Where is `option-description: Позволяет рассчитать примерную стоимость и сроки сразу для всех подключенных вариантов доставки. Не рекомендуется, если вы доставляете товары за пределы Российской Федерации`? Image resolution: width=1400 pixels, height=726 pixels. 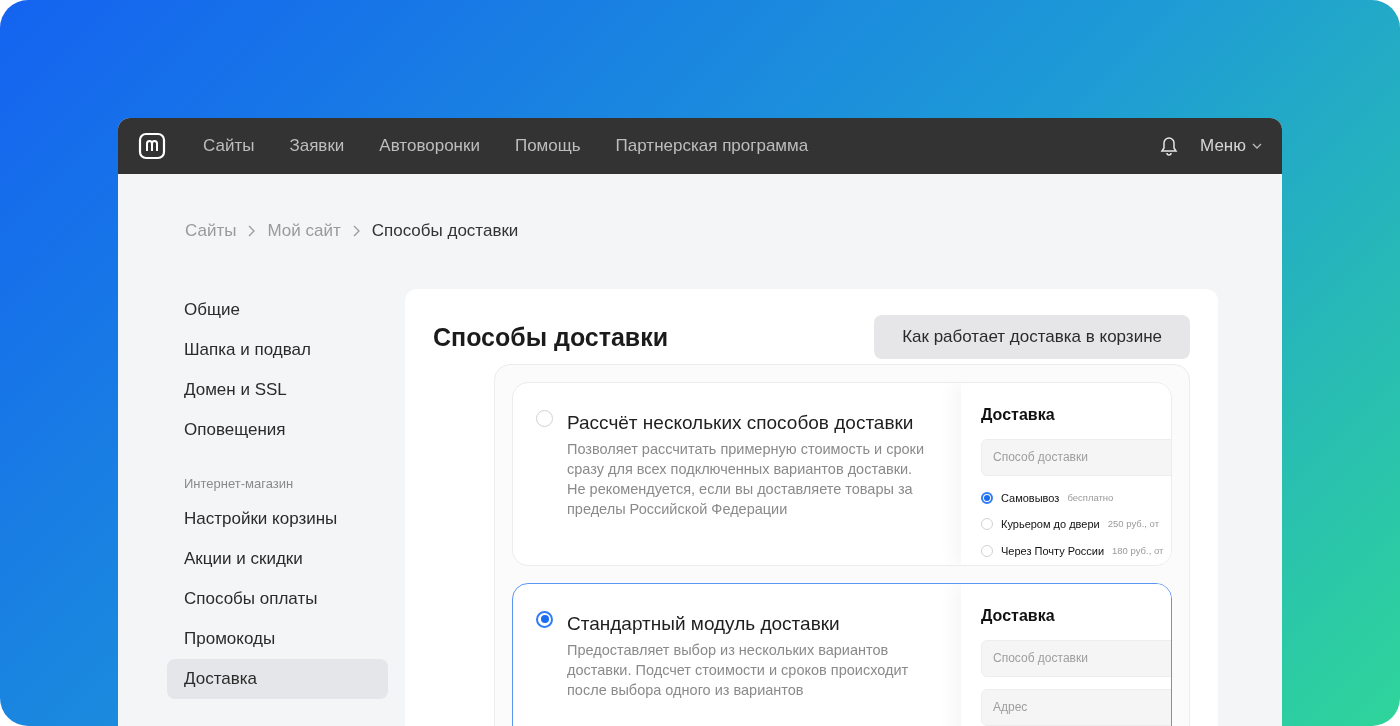
option-description: Позволяет рассчитать примерную стоимость и сроки сразу для всех подключенных вариантов доставки. Не рекомендуется, если вы доставляете товары за пределы Российской Федерации is located at coordinates (746, 479).